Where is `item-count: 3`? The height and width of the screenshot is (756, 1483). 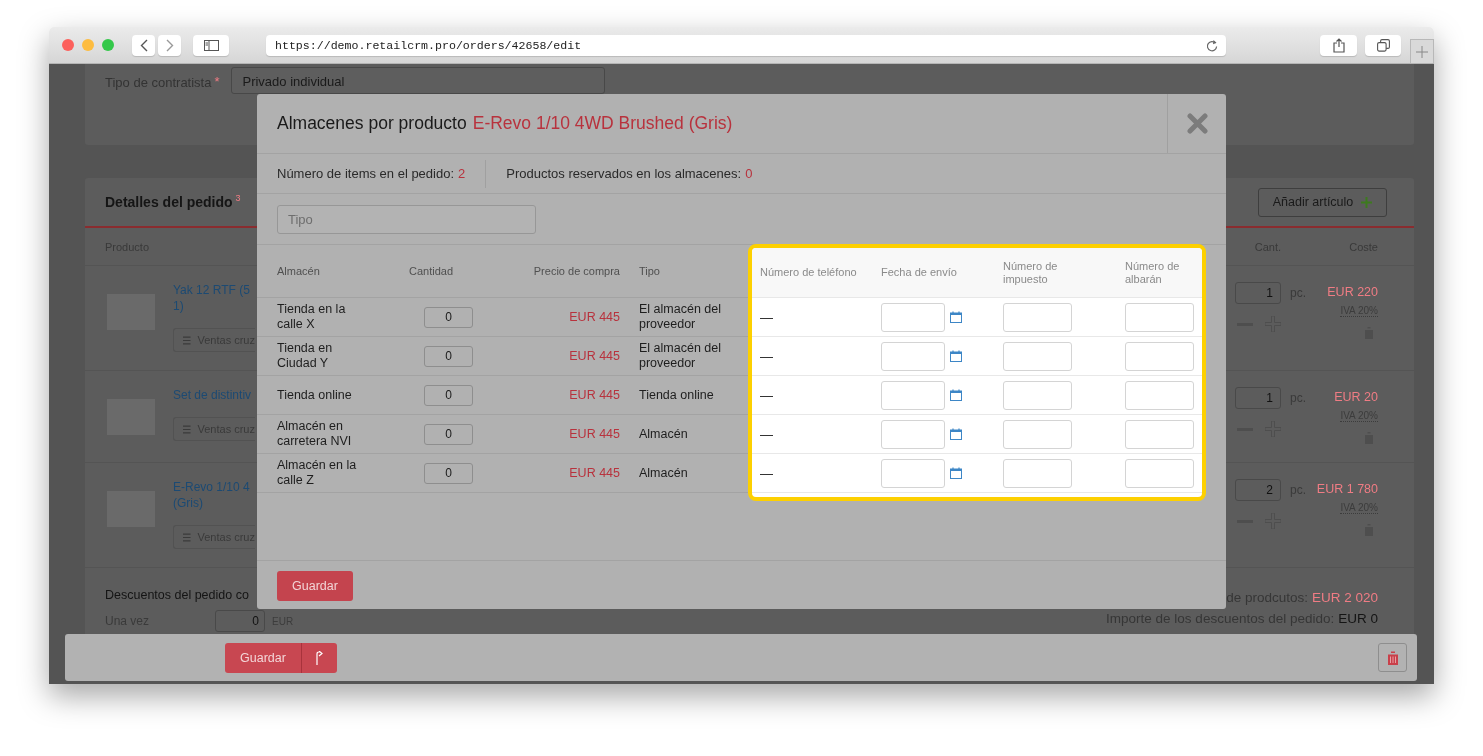
item-count: 3 is located at coordinates (238, 198).